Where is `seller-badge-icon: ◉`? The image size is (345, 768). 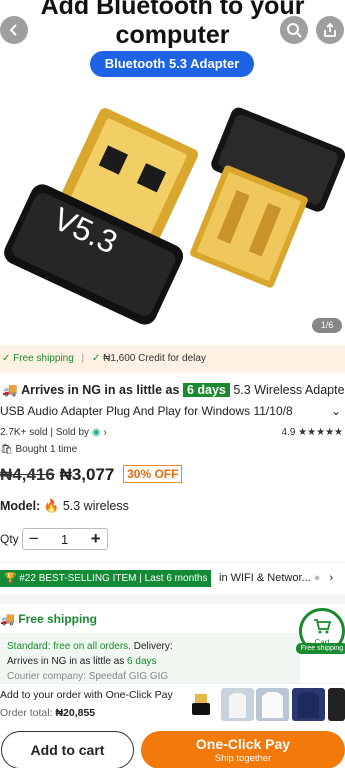 seller-badge-icon: ◉ is located at coordinates (96, 432).